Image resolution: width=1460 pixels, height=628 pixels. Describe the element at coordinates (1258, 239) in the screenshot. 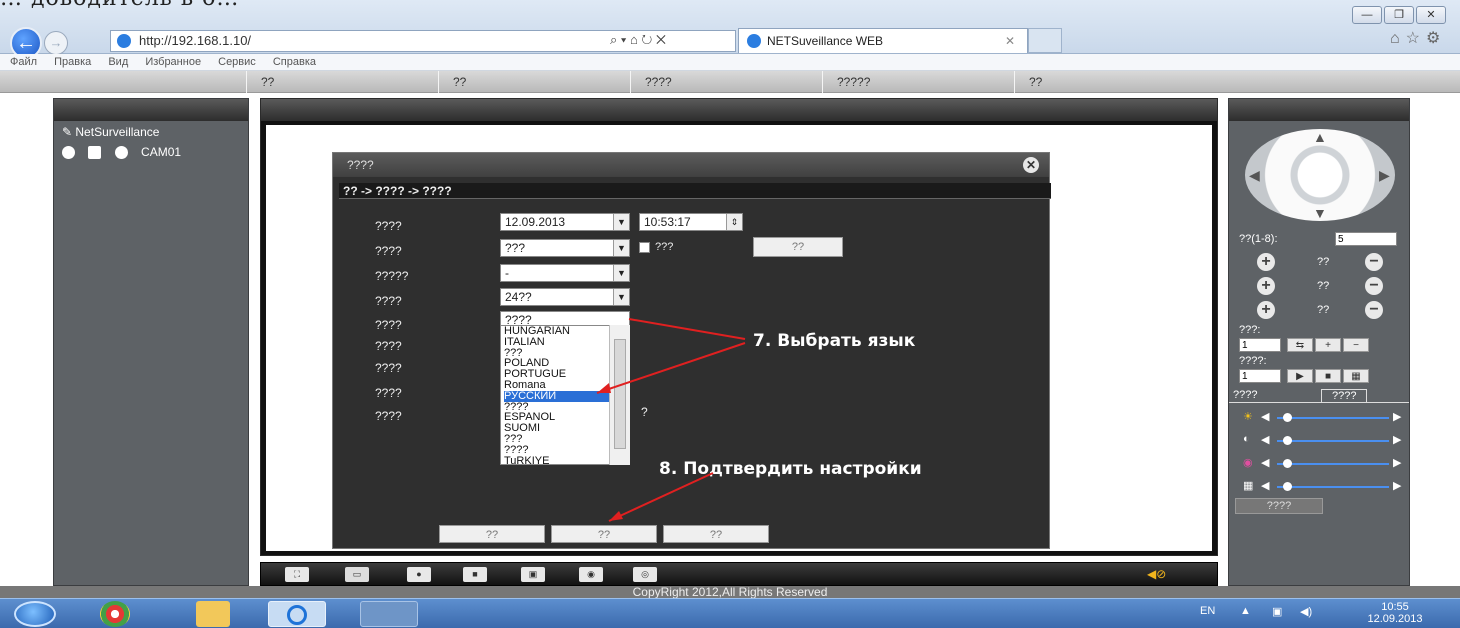

I see `preset-label: ??(1-8):` at that location.